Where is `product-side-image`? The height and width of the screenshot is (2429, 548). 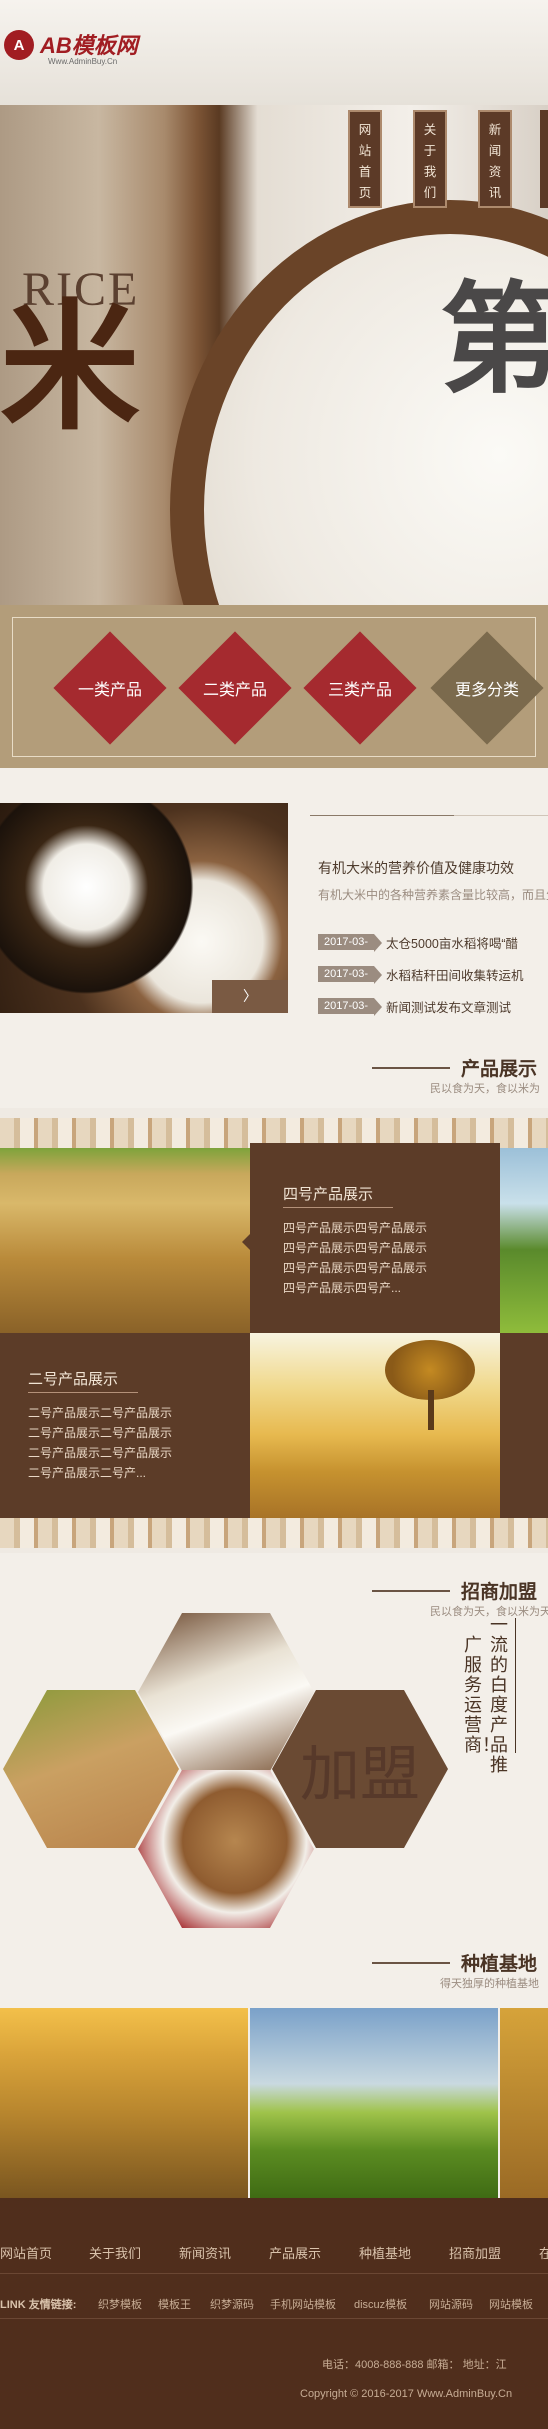
product-side-image is located at coordinates (524, 1240).